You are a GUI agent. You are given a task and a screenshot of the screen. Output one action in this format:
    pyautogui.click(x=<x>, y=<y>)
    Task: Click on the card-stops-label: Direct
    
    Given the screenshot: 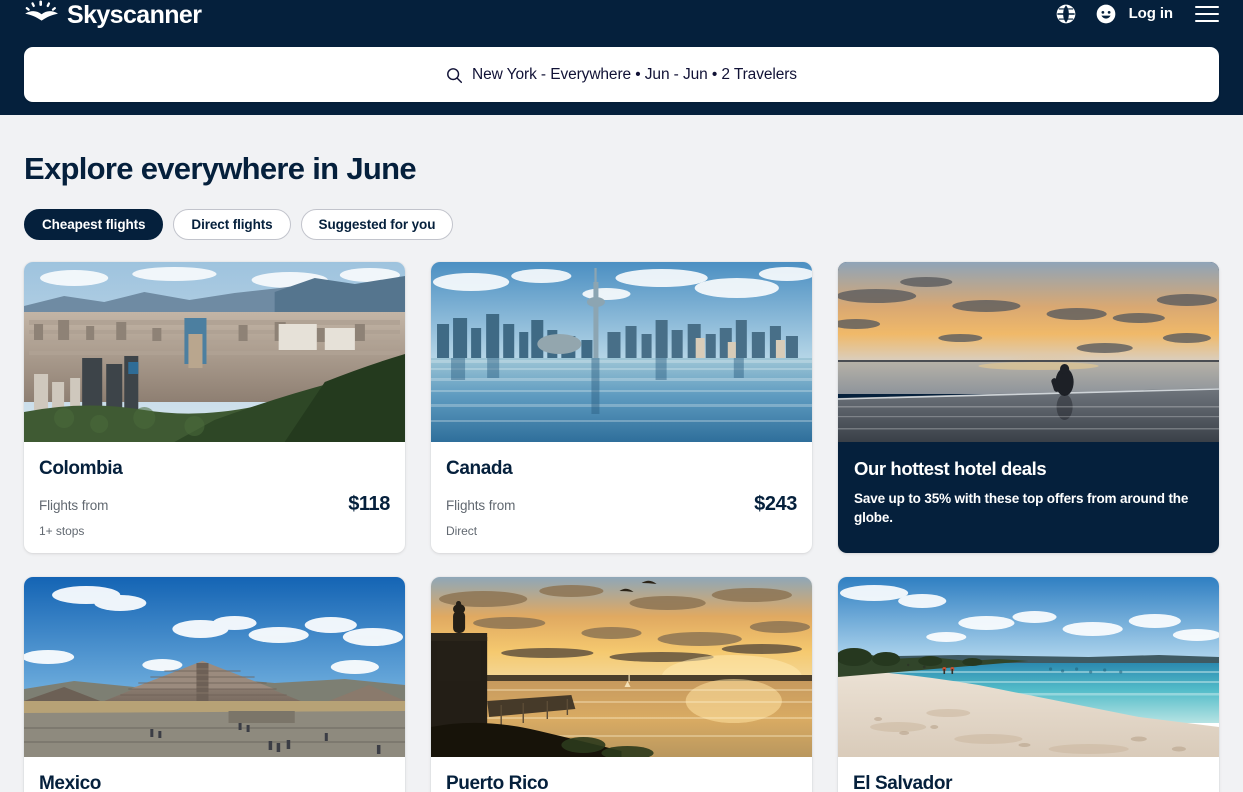 What is the action you would take?
    pyautogui.click(x=462, y=531)
    